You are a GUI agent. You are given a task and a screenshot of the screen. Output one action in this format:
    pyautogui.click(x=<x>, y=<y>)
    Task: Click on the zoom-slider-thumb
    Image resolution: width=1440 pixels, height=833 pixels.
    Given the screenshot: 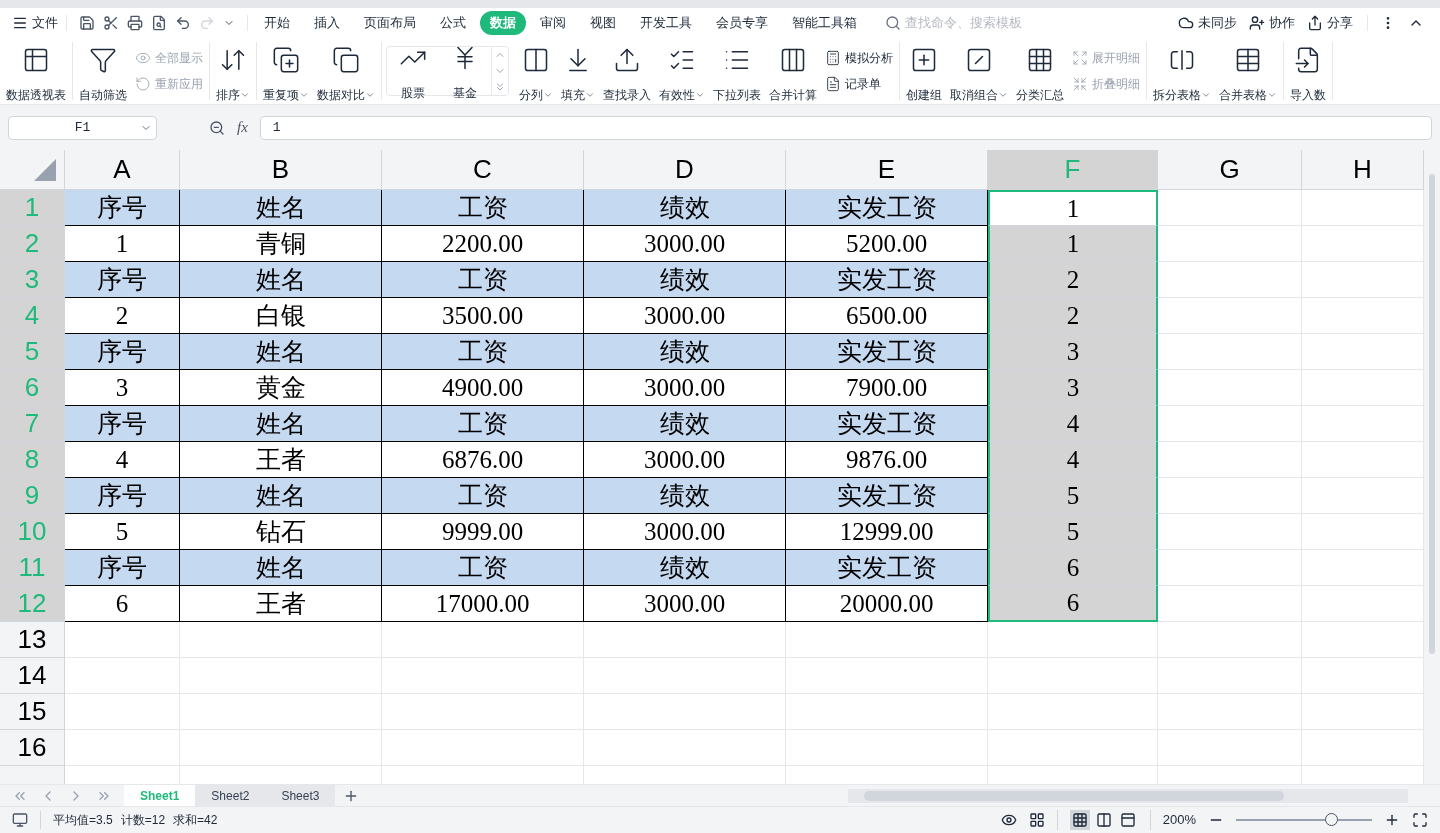 What is the action you would take?
    pyautogui.click(x=1332, y=819)
    